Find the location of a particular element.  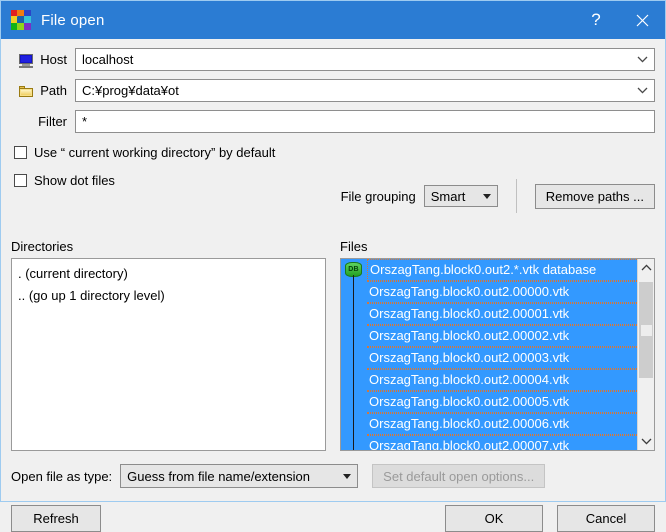

close-icon is located at coordinates (642, 20).